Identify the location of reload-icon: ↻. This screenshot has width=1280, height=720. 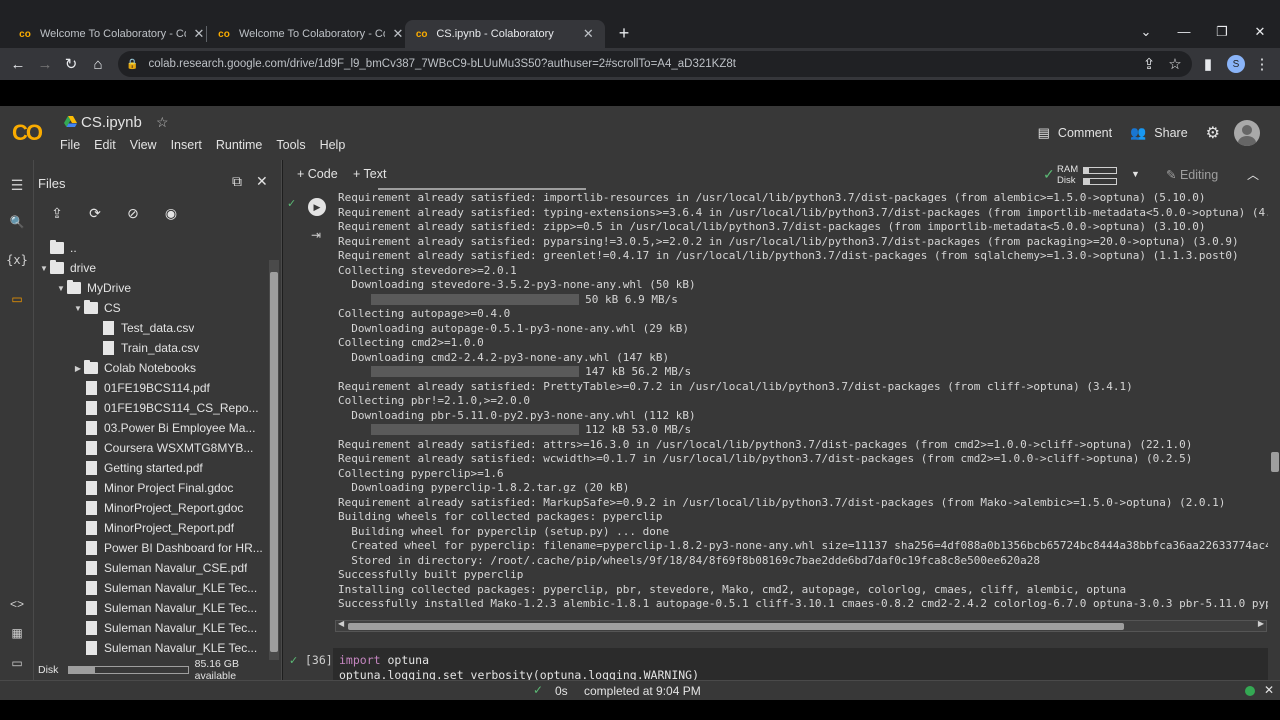
(71, 64).